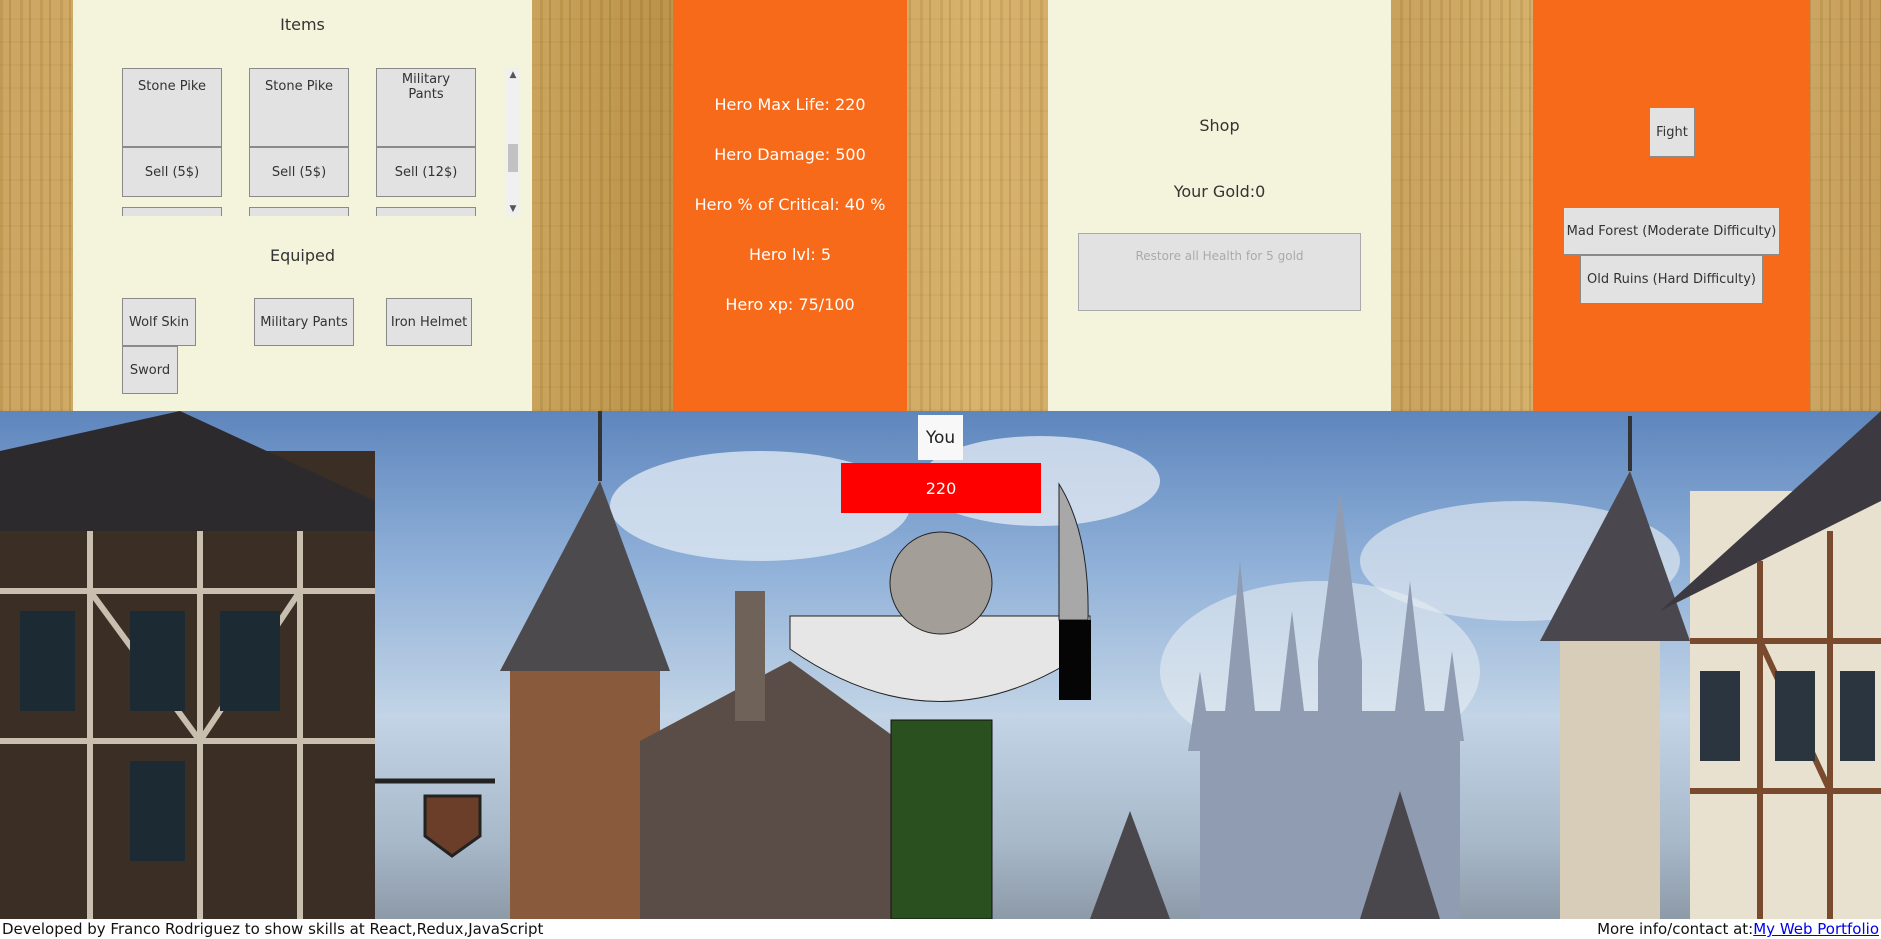 The width and height of the screenshot is (1881, 939). What do you see at coordinates (941, 583) in the screenshot?
I see `hero-head` at bounding box center [941, 583].